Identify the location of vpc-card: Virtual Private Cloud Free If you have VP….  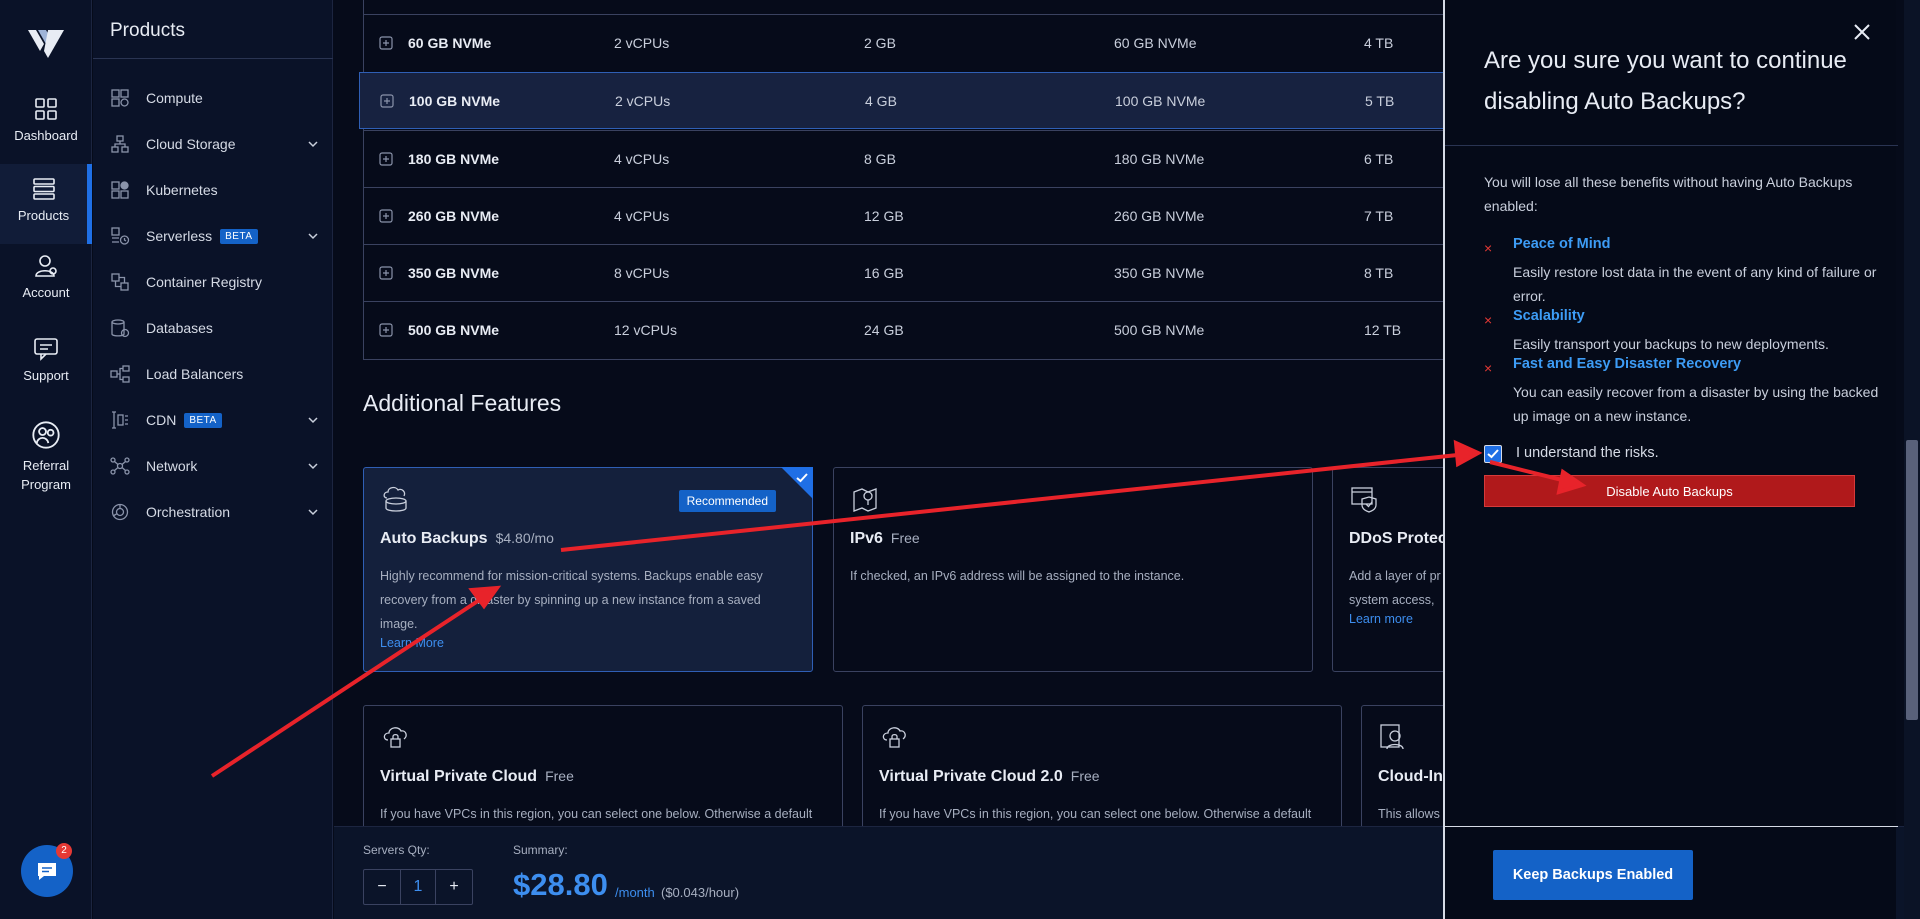
(603, 770).